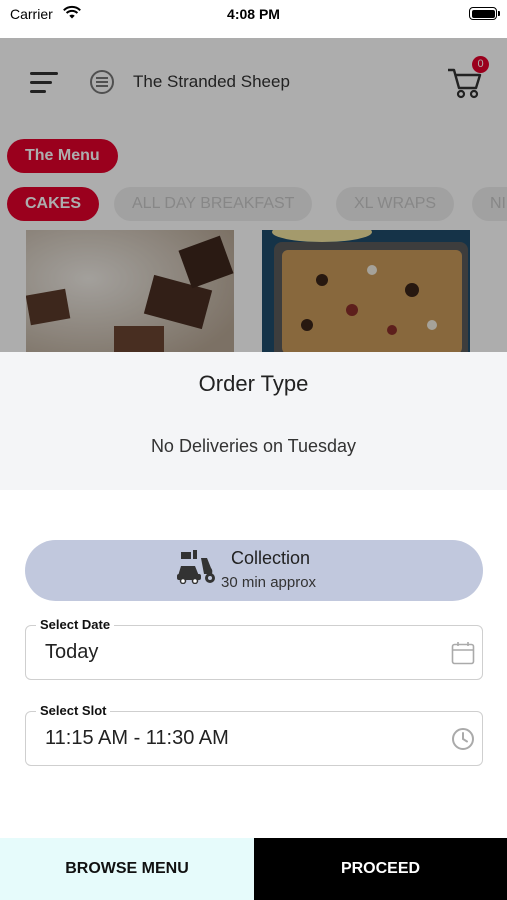  Describe the element at coordinates (72, 652) in the screenshot. I see `select-date-value: Today` at that location.